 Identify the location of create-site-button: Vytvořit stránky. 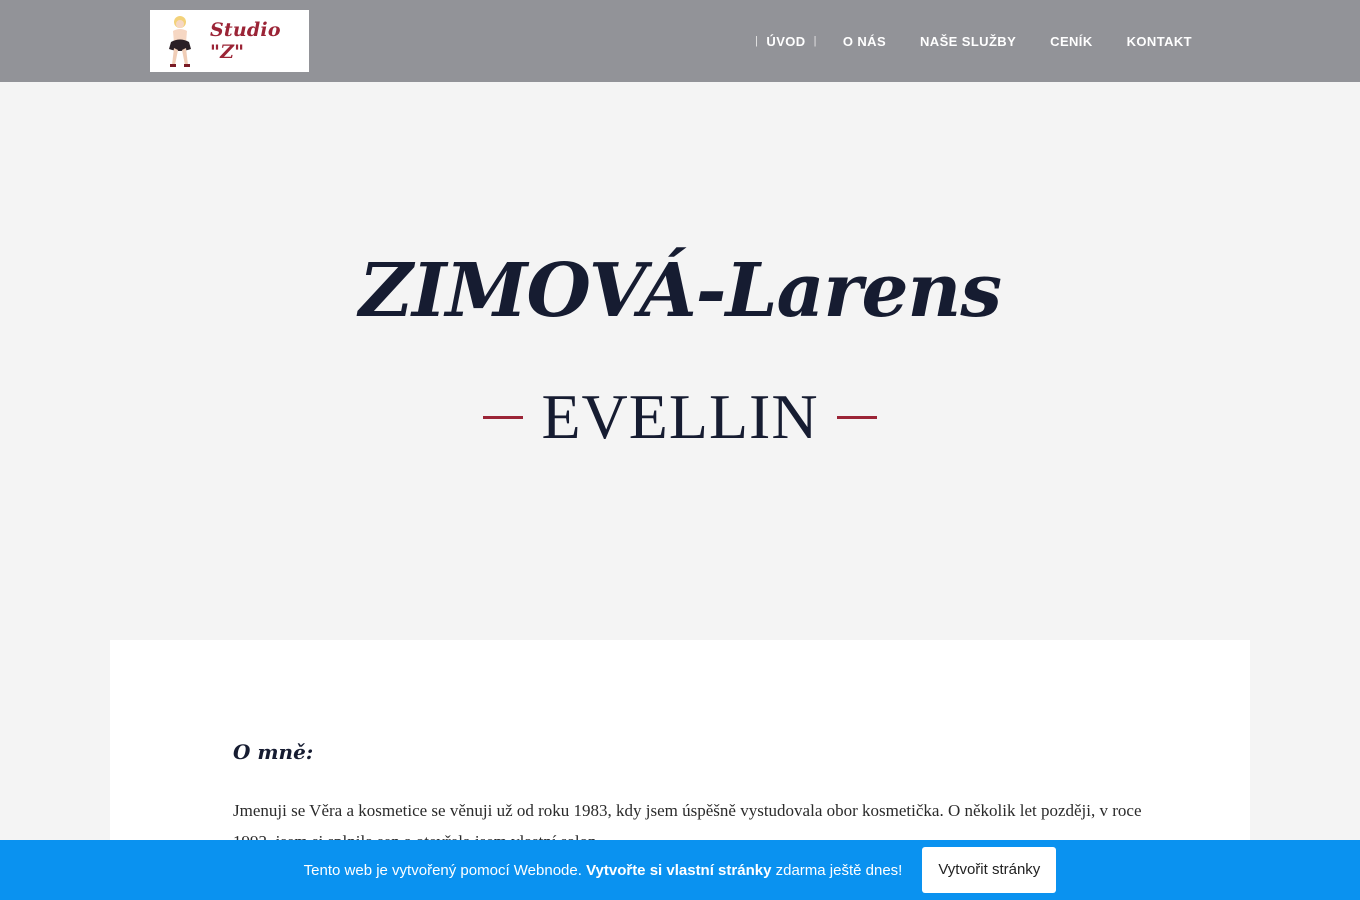
(989, 870).